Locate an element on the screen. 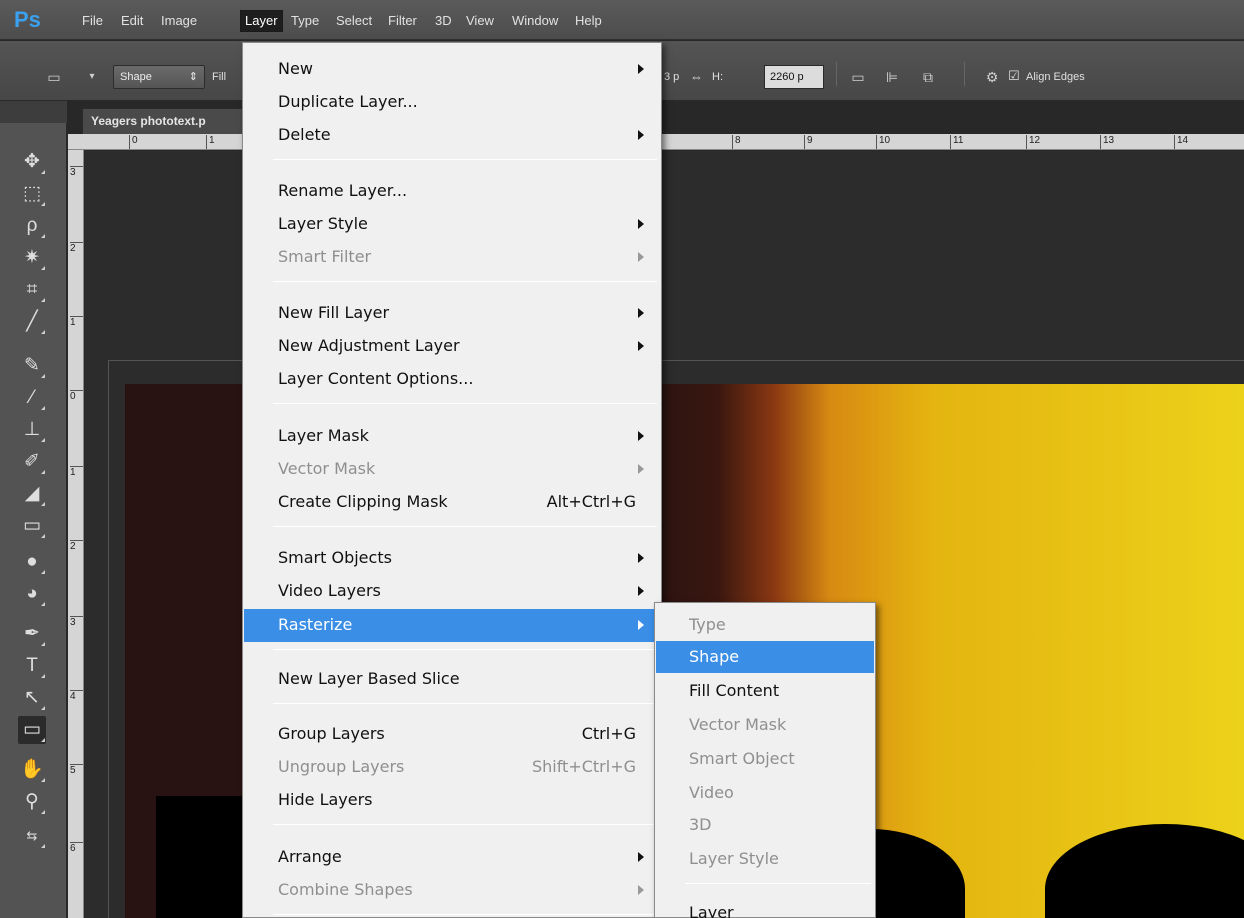 This screenshot has width=1244, height=918. menu-3d: 3D is located at coordinates (443, 22).